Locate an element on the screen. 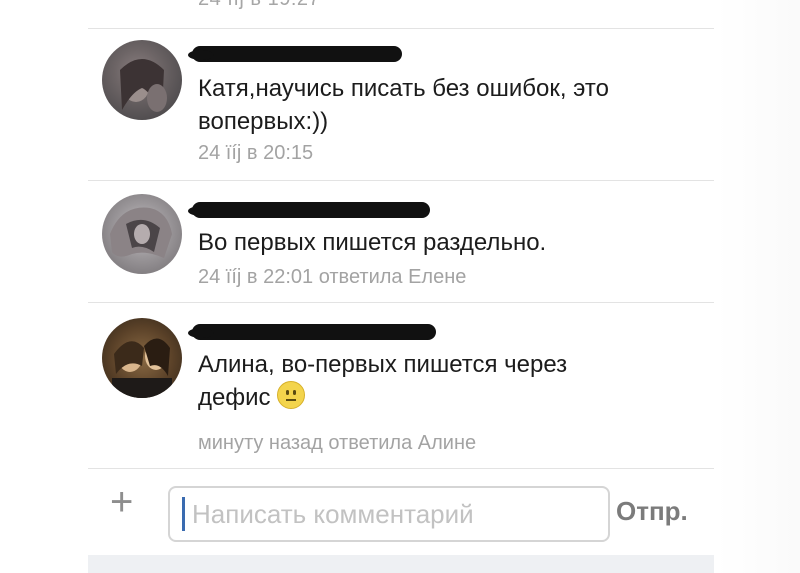 Image resolution: width=800 pixels, height=573 pixels. neutral-face-icon is located at coordinates (290, 395).